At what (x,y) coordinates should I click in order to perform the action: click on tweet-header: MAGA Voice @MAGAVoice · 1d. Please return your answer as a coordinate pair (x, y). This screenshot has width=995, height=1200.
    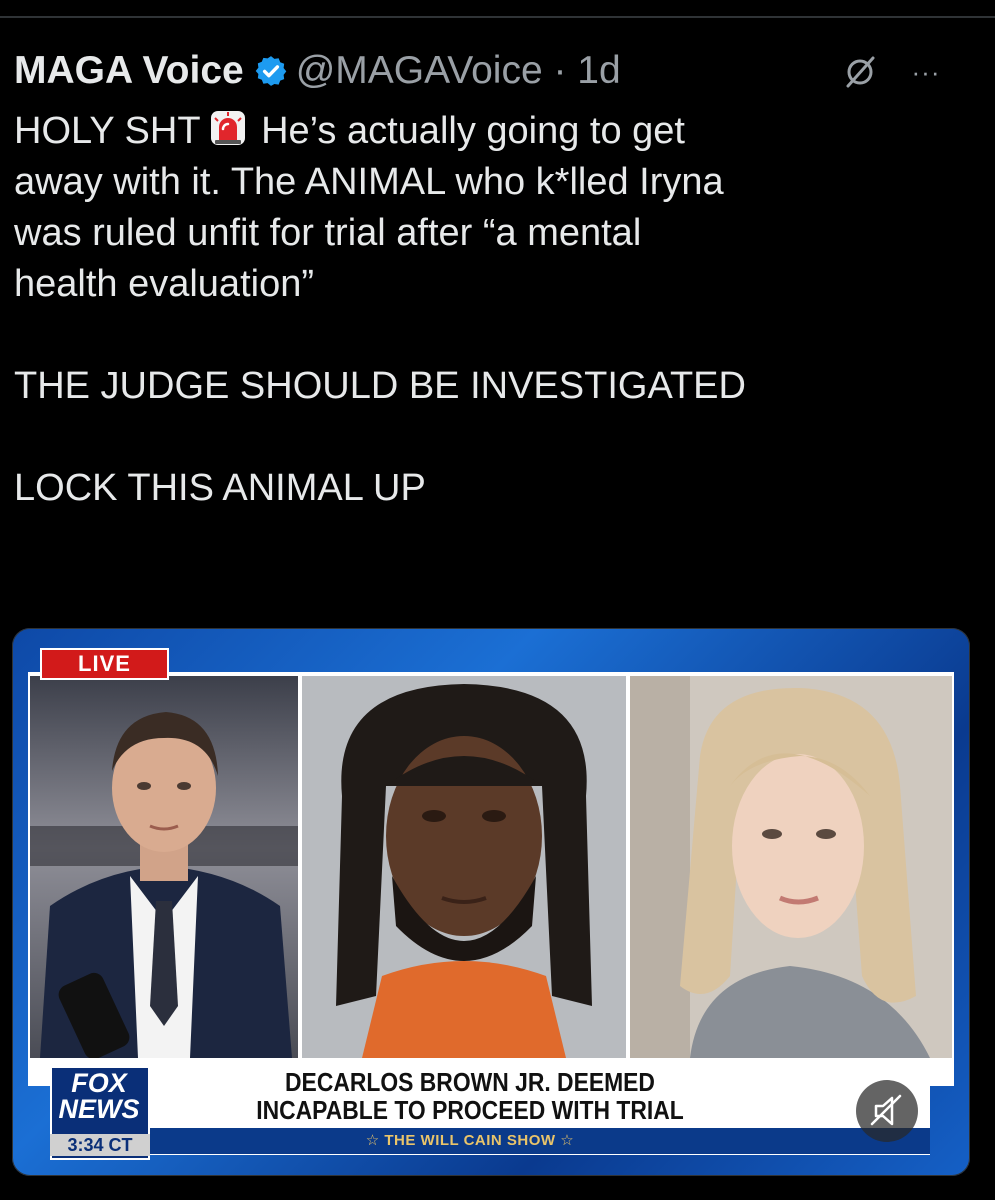
    Looking at the image, I should click on (317, 71).